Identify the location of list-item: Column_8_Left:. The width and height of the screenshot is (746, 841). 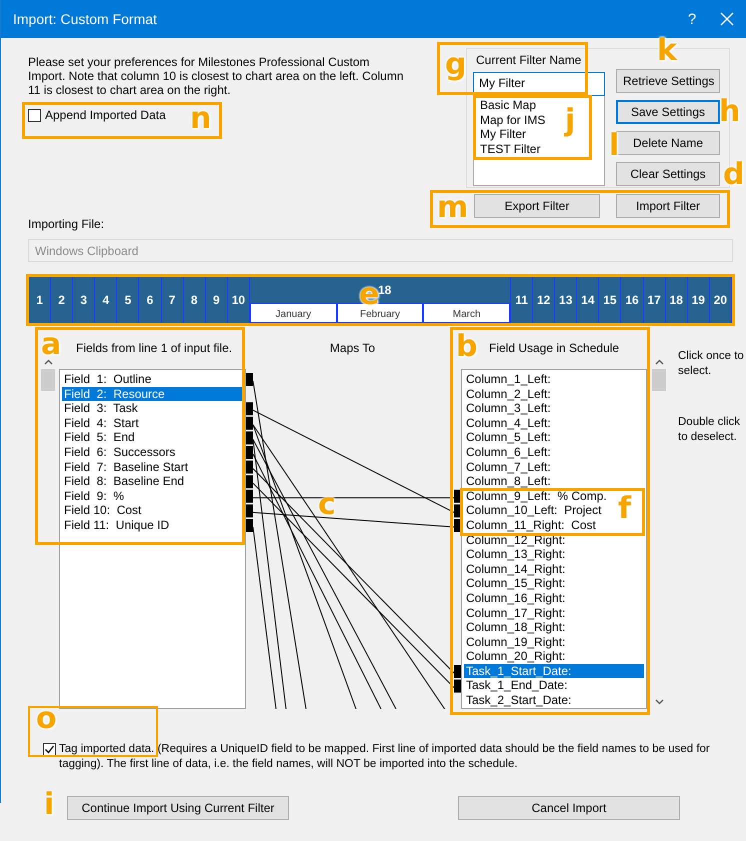
(507, 481).